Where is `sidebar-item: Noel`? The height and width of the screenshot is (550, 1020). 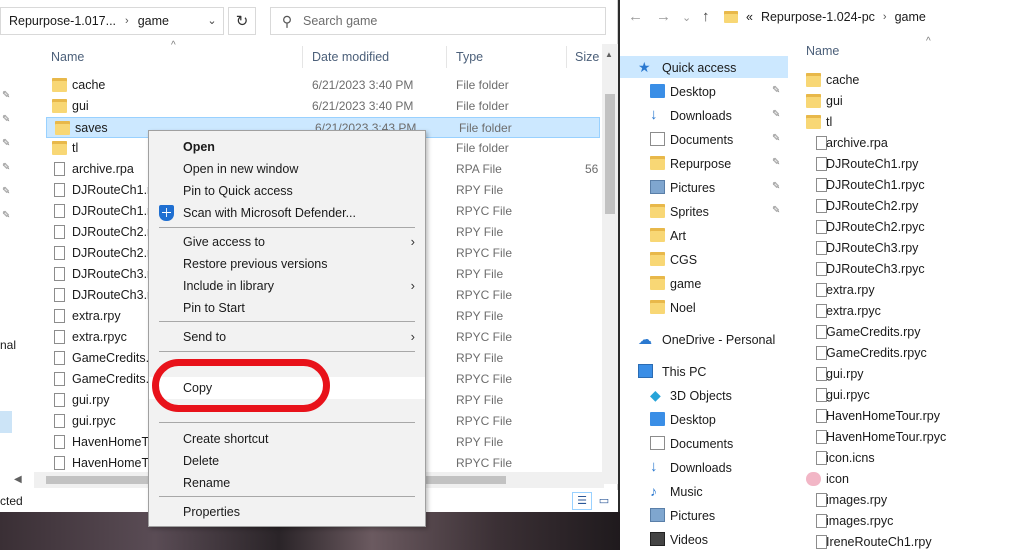 sidebar-item: Noel is located at coordinates (704, 307).